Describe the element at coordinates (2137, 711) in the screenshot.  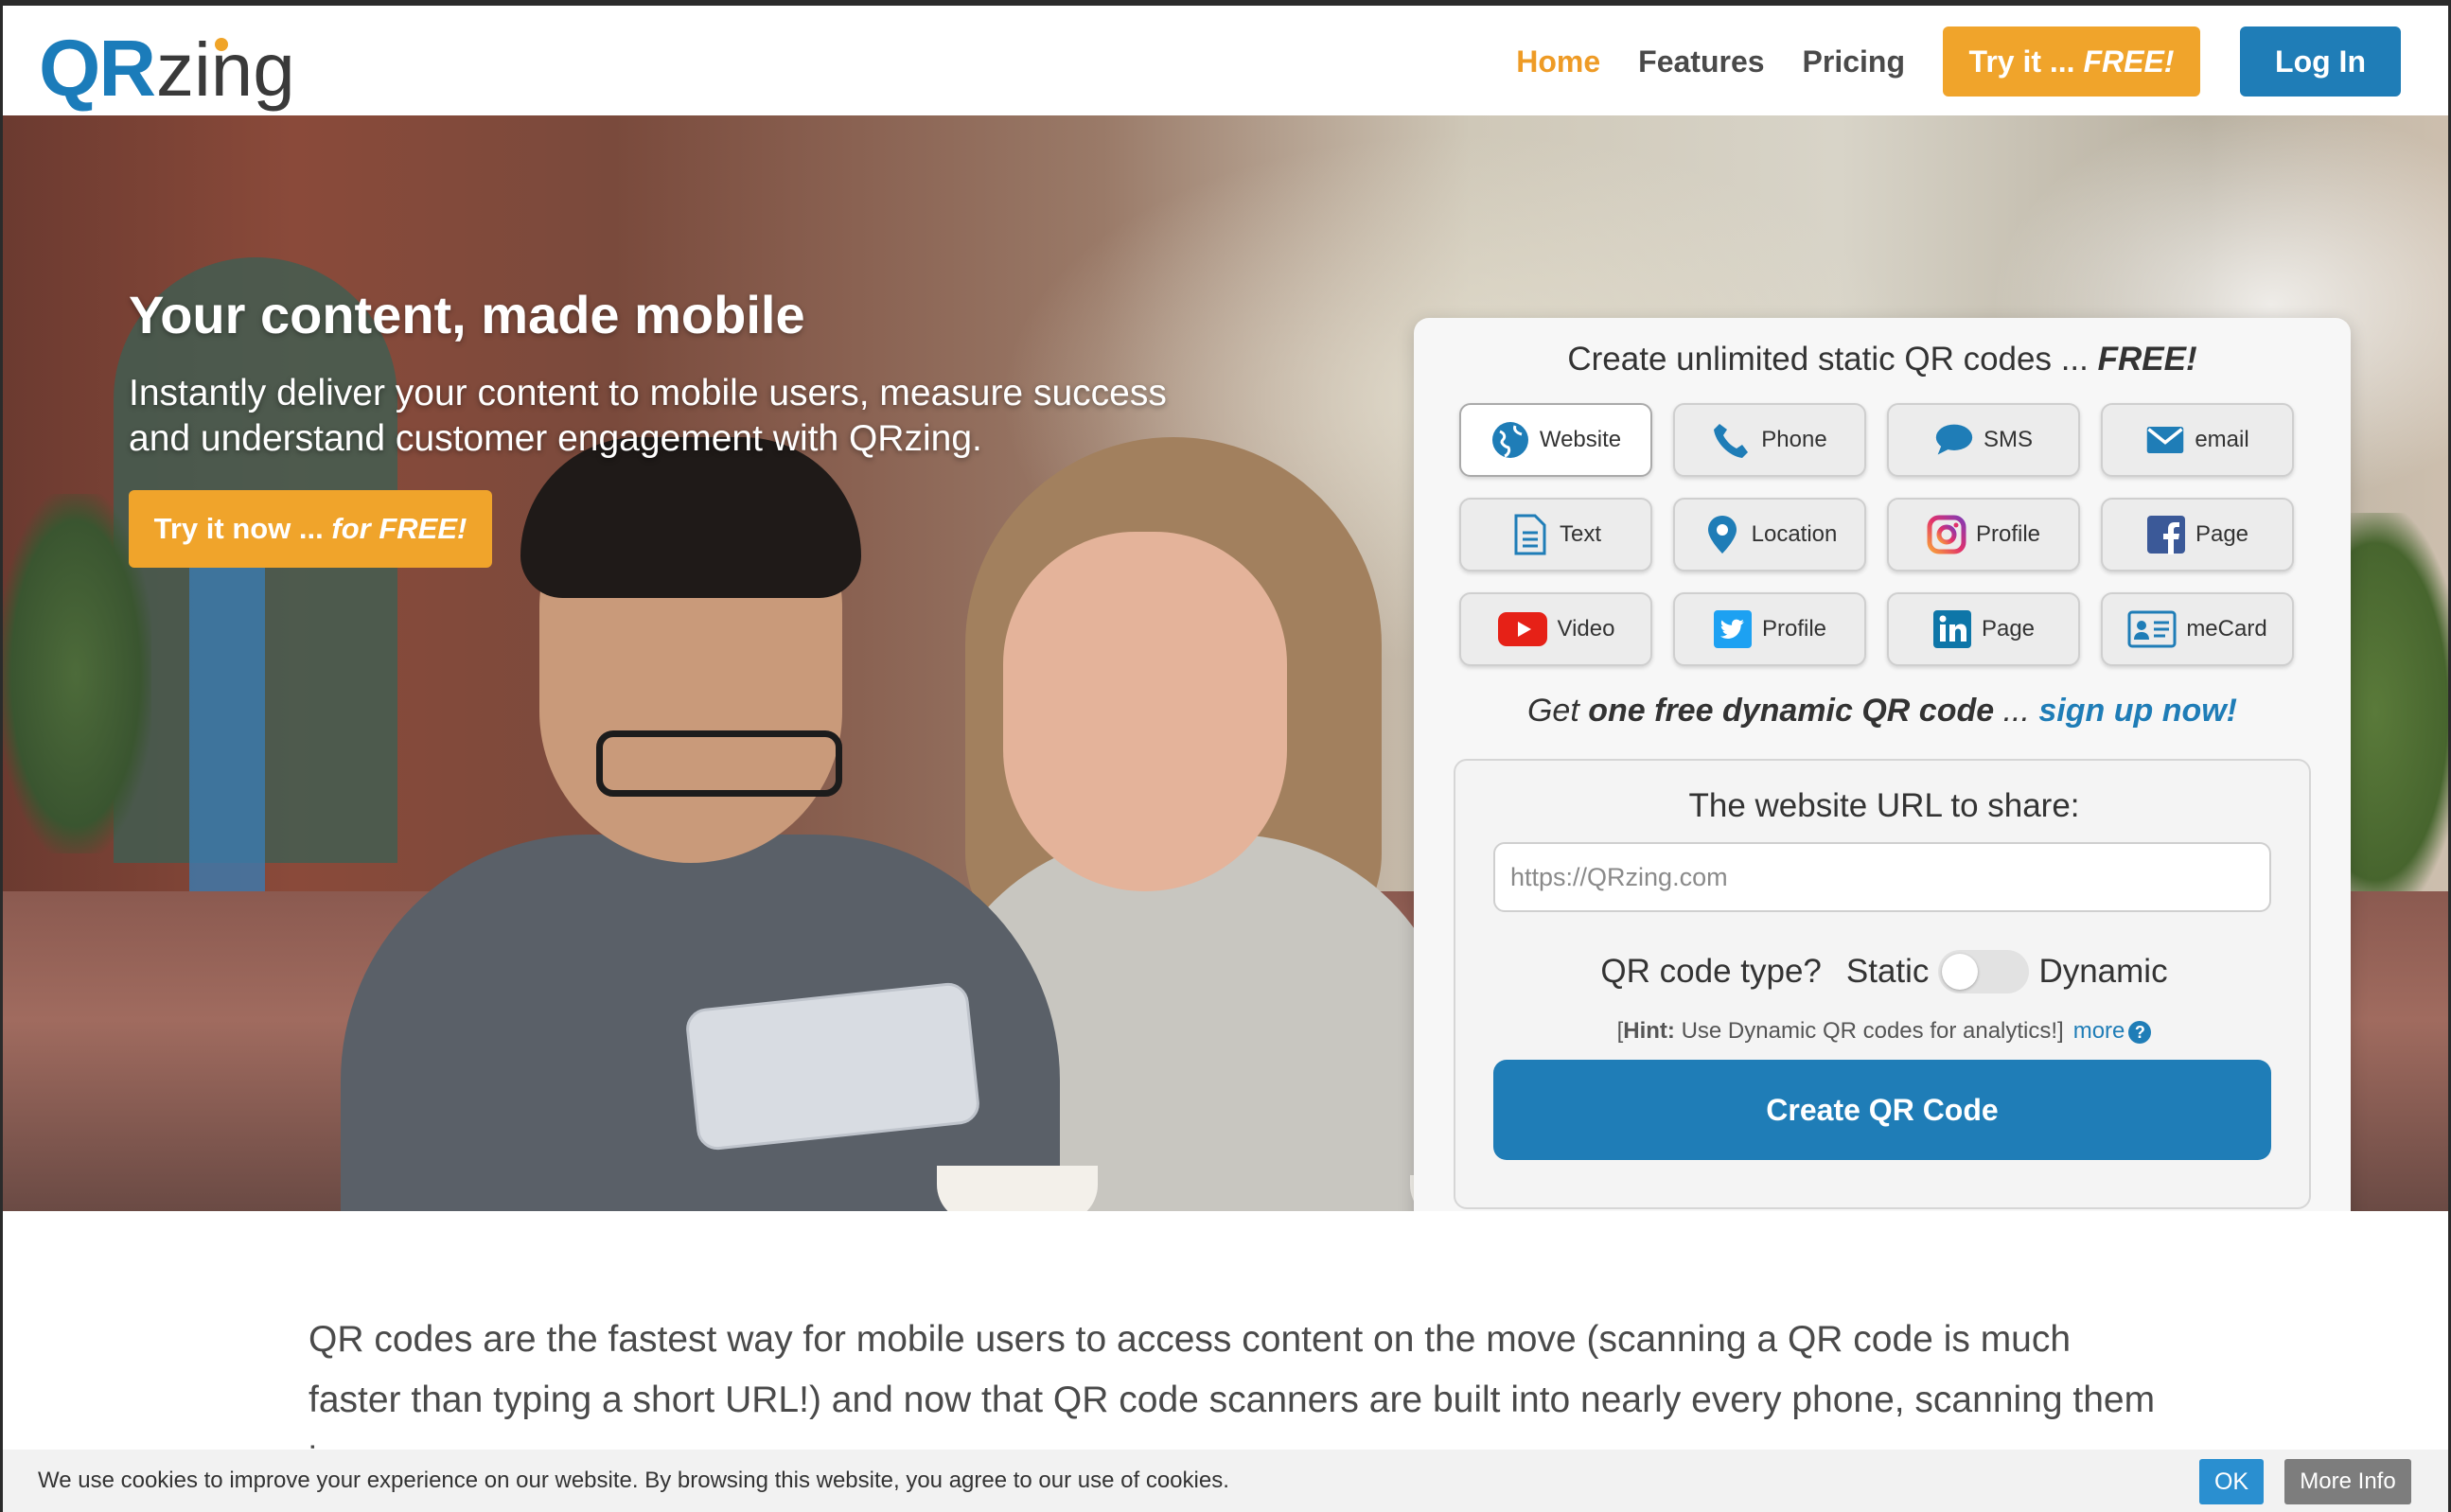
I see `sign-up-link: sign up now!` at that location.